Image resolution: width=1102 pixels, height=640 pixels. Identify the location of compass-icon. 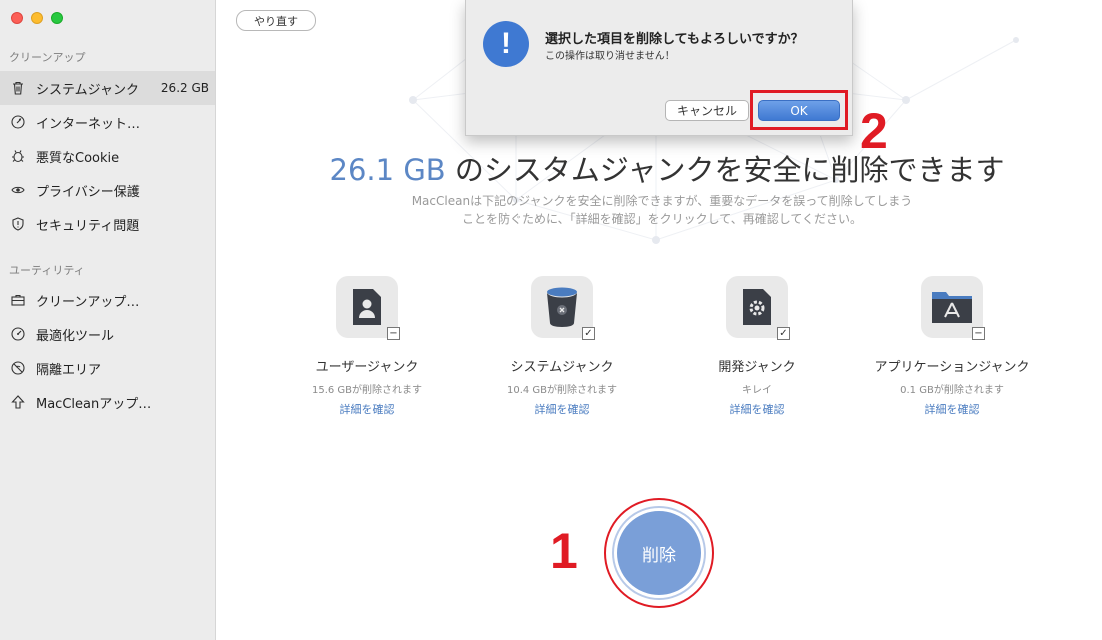
(18, 122).